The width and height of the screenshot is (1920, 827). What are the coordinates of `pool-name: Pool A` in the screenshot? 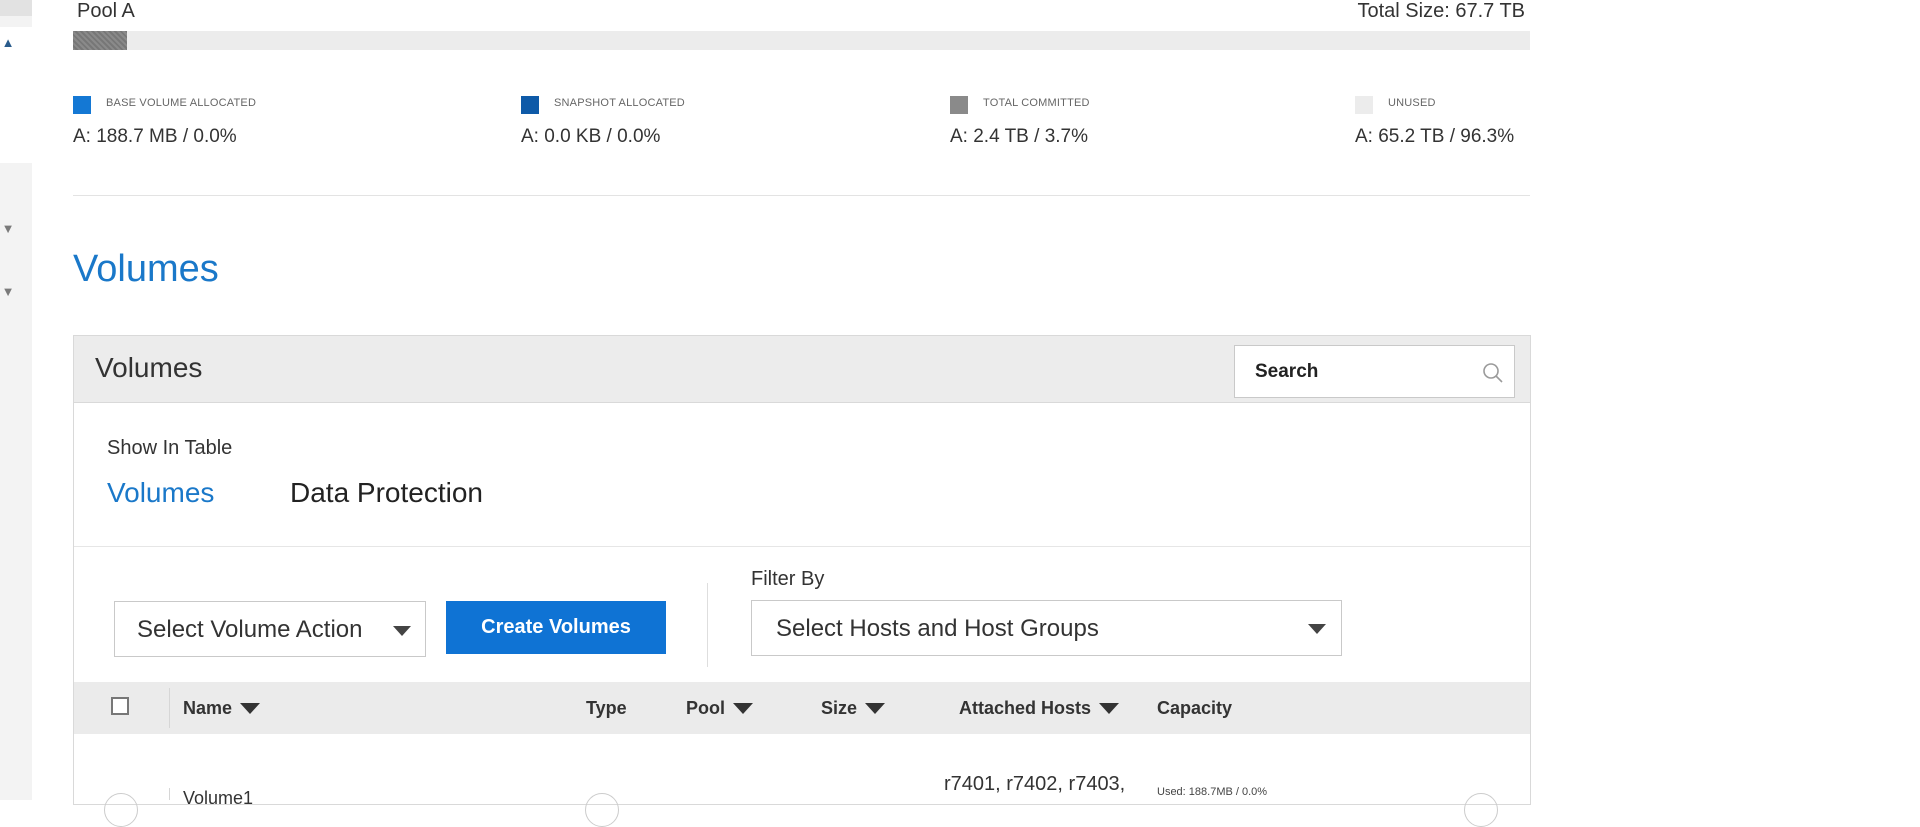 It's located at (106, 11).